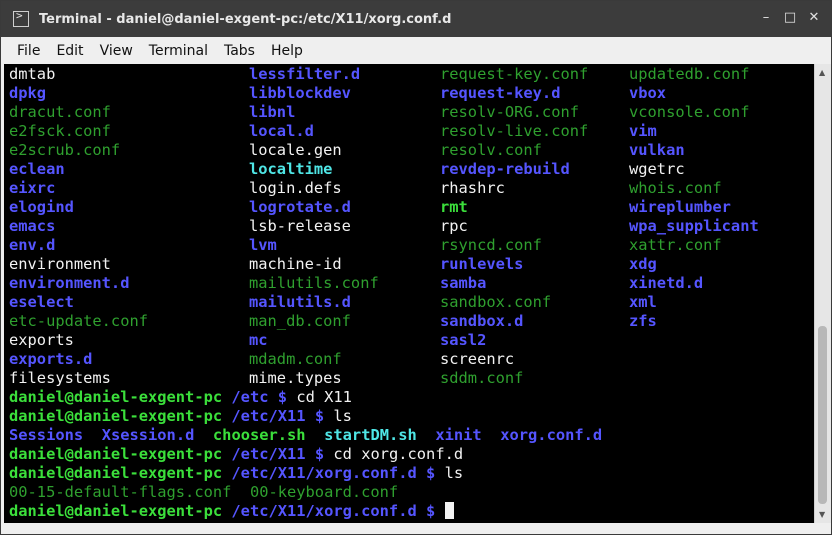 This screenshot has height=535, width=832. Describe the element at coordinates (239, 51) in the screenshot. I see `menu-tabs: Tabs` at that location.